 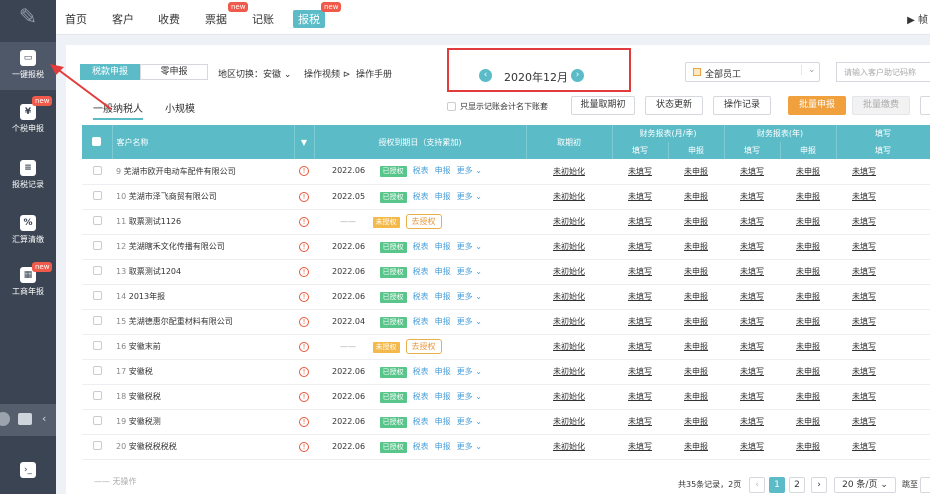 I want to click on tab-small-scale: 小规模, so click(x=180, y=107).